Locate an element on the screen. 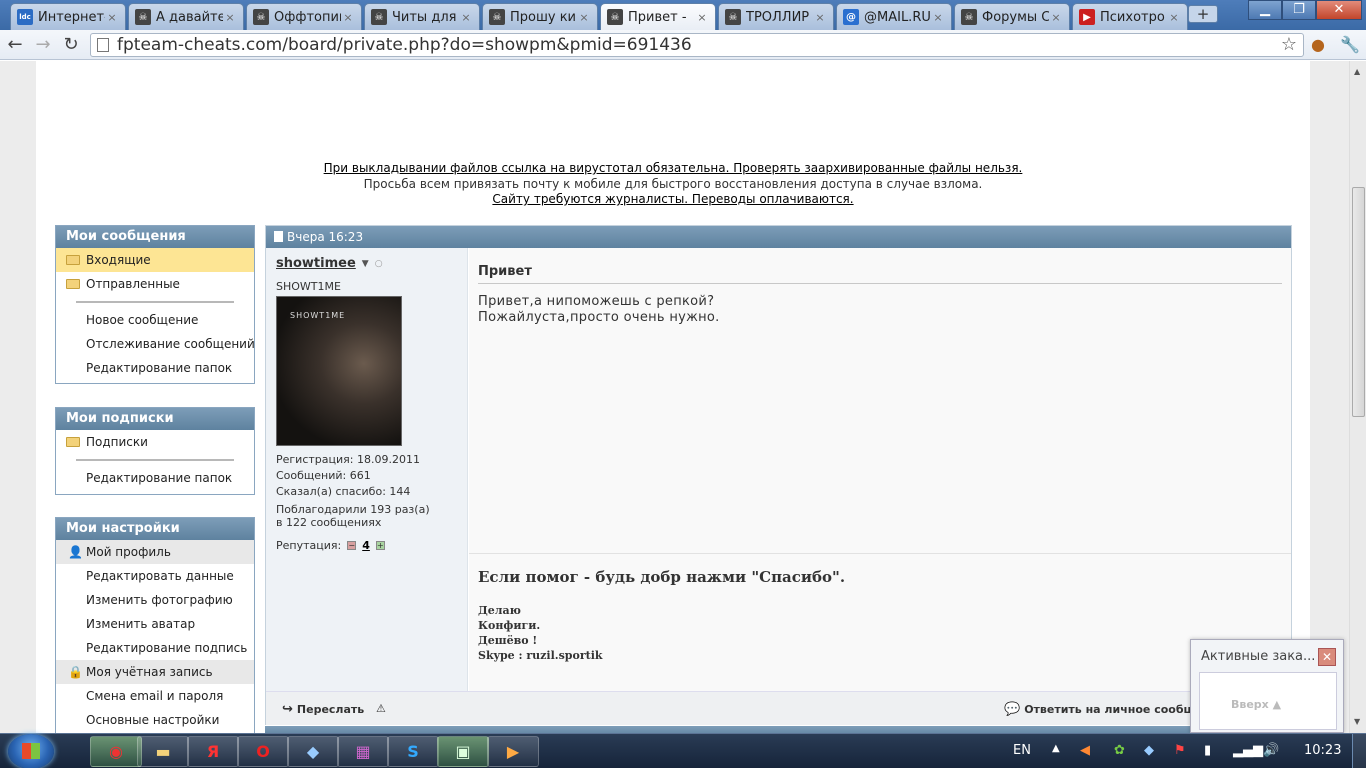 This screenshot has height=768, width=1366. username-link: showtimee is located at coordinates (316, 263).